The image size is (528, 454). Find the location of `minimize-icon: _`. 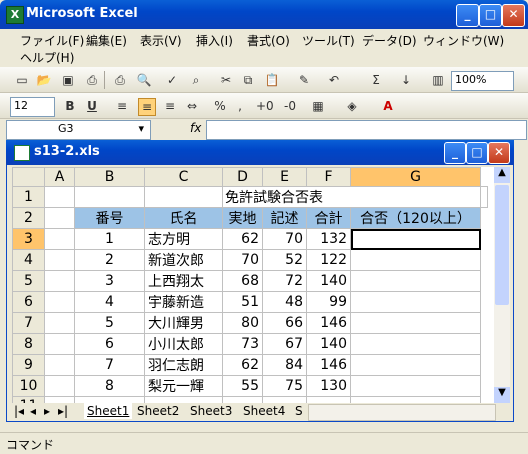

minimize-icon: _ is located at coordinates (467, 15).